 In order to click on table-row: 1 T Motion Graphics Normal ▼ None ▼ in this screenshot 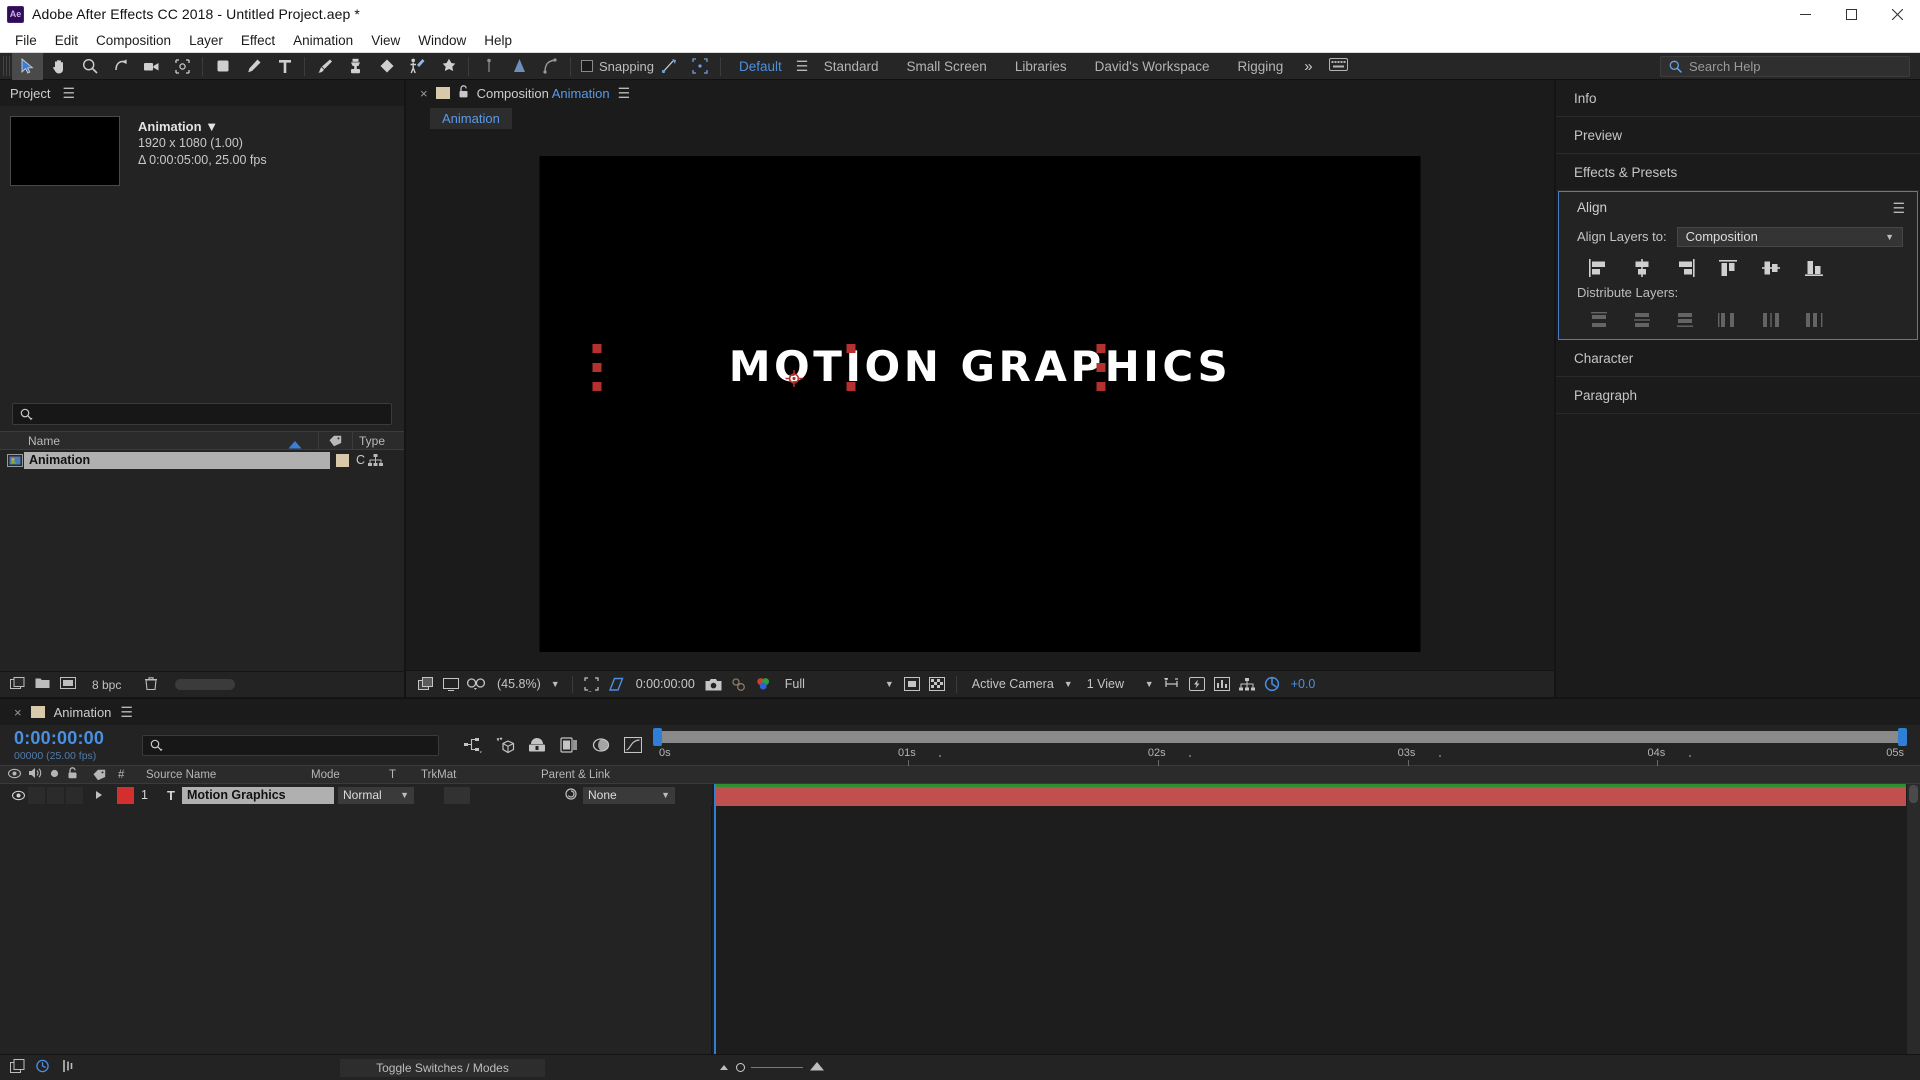, I will do `click(356, 795)`.